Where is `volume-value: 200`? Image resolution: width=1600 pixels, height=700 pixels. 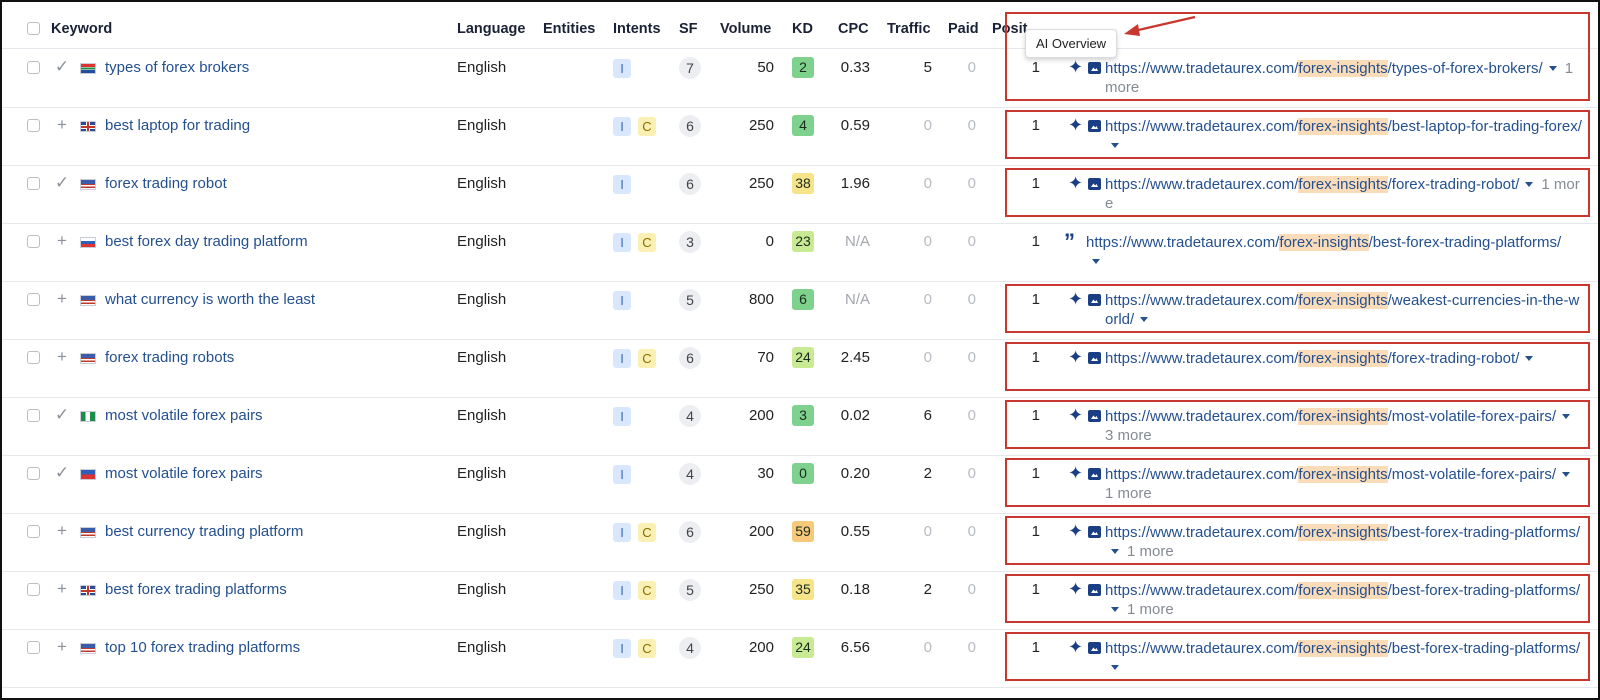
volume-value: 200 is located at coordinates (761, 415).